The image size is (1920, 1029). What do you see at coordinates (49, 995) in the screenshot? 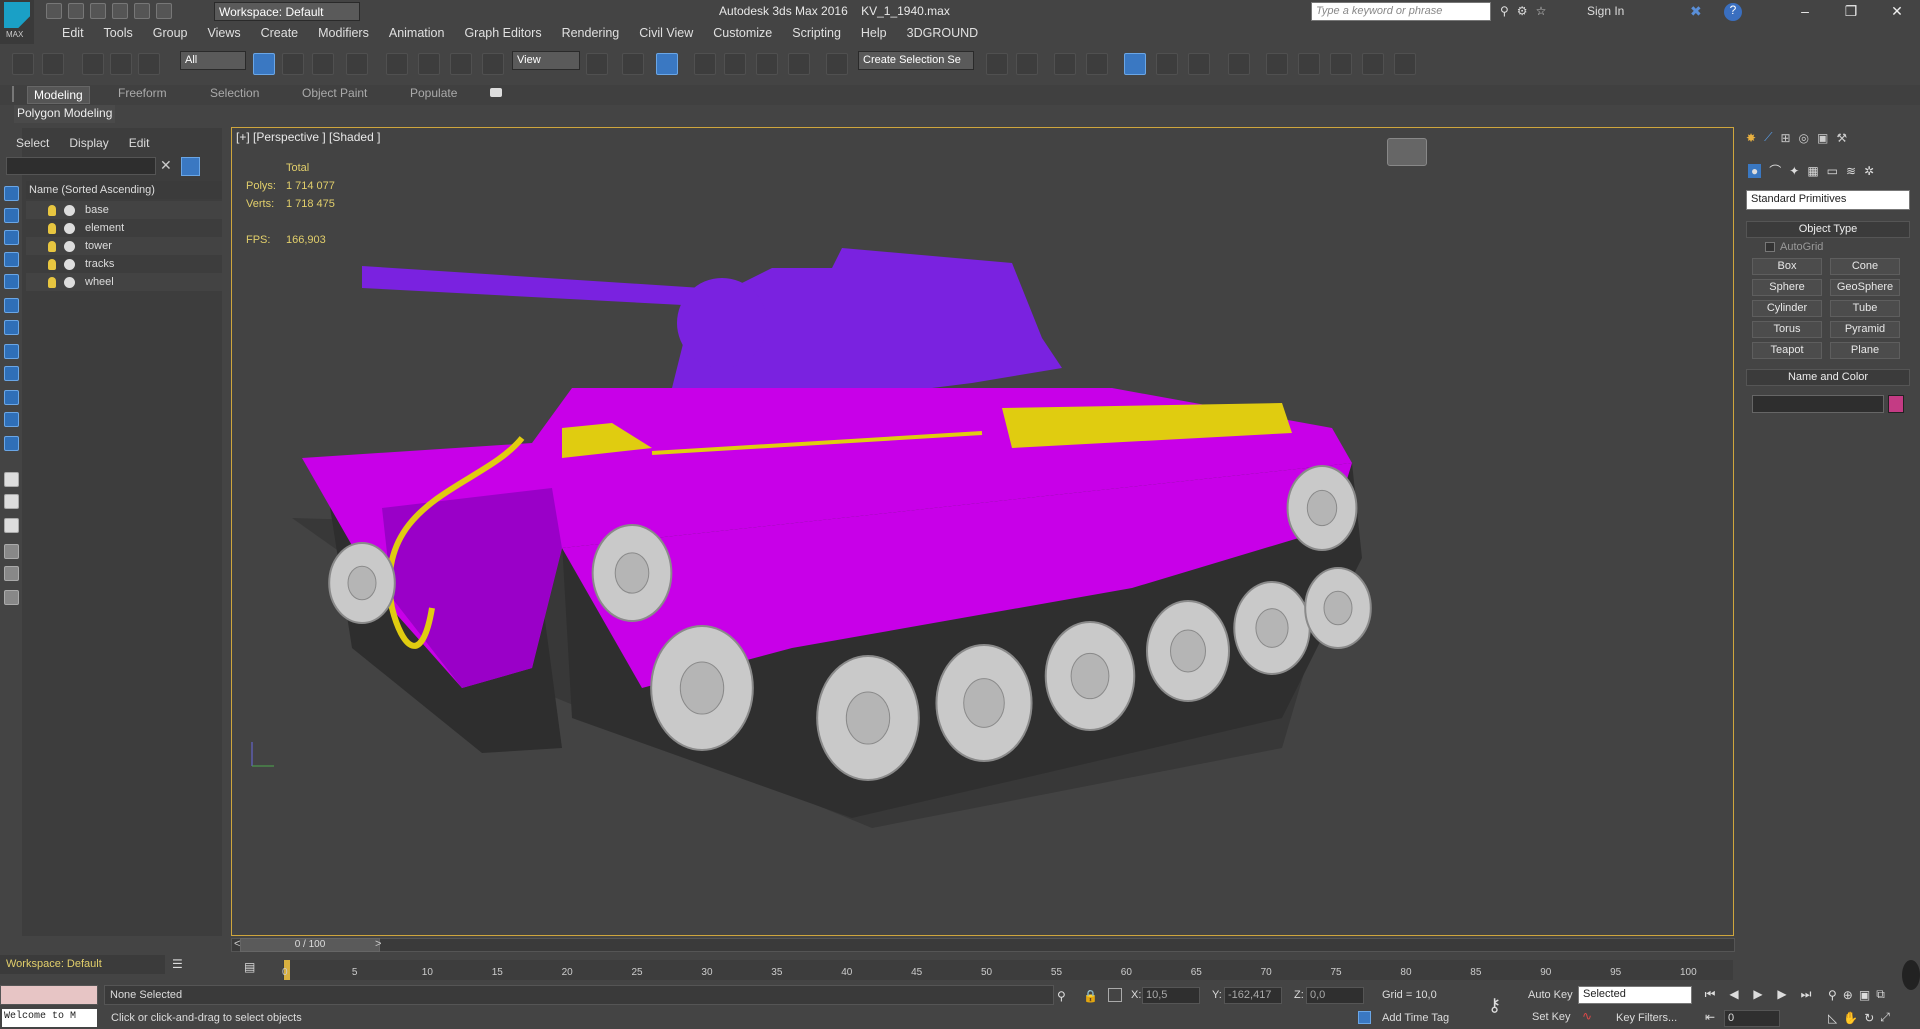
I see `listener-header` at bounding box center [49, 995].